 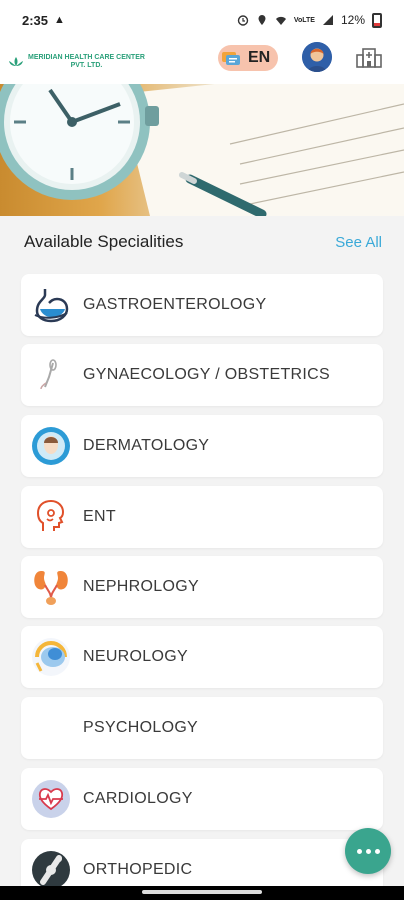 I want to click on speciality-nephrology: NEPHROLOGY, so click(x=202, y=587).